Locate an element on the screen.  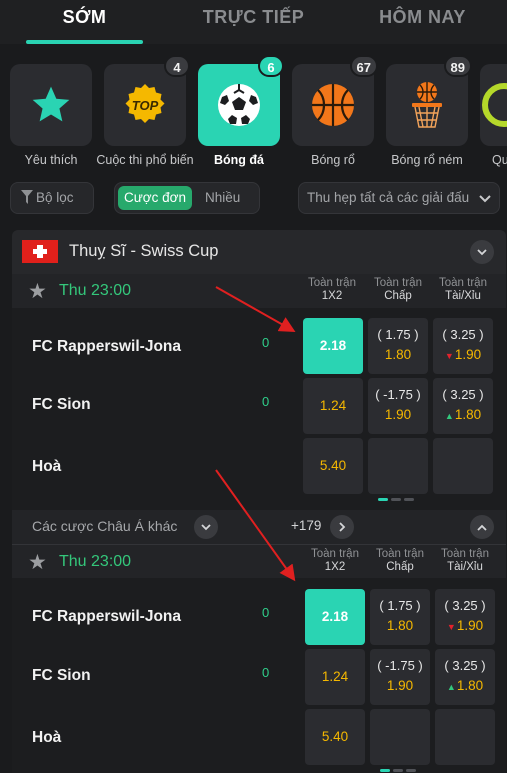
tab-truc-tiep: TRỰC TIẾP is located at coordinates (253, 22).